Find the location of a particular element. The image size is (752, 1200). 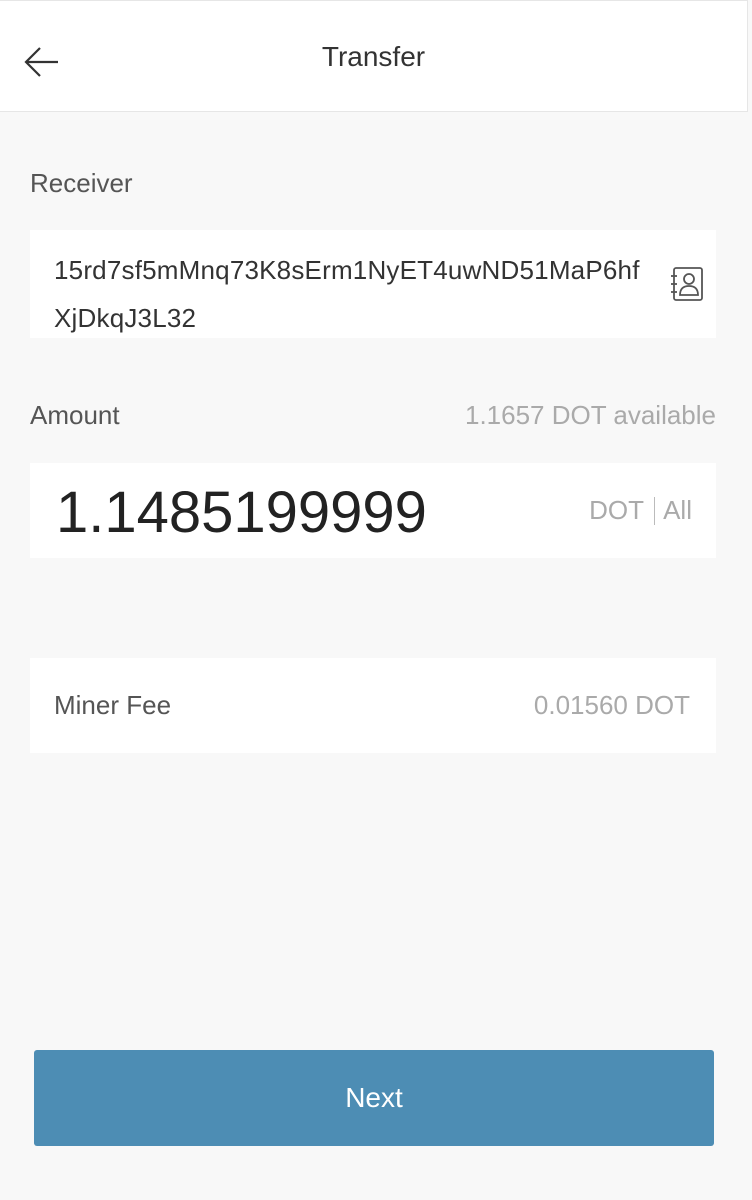

amount-field: DOT All is located at coordinates (373, 510).